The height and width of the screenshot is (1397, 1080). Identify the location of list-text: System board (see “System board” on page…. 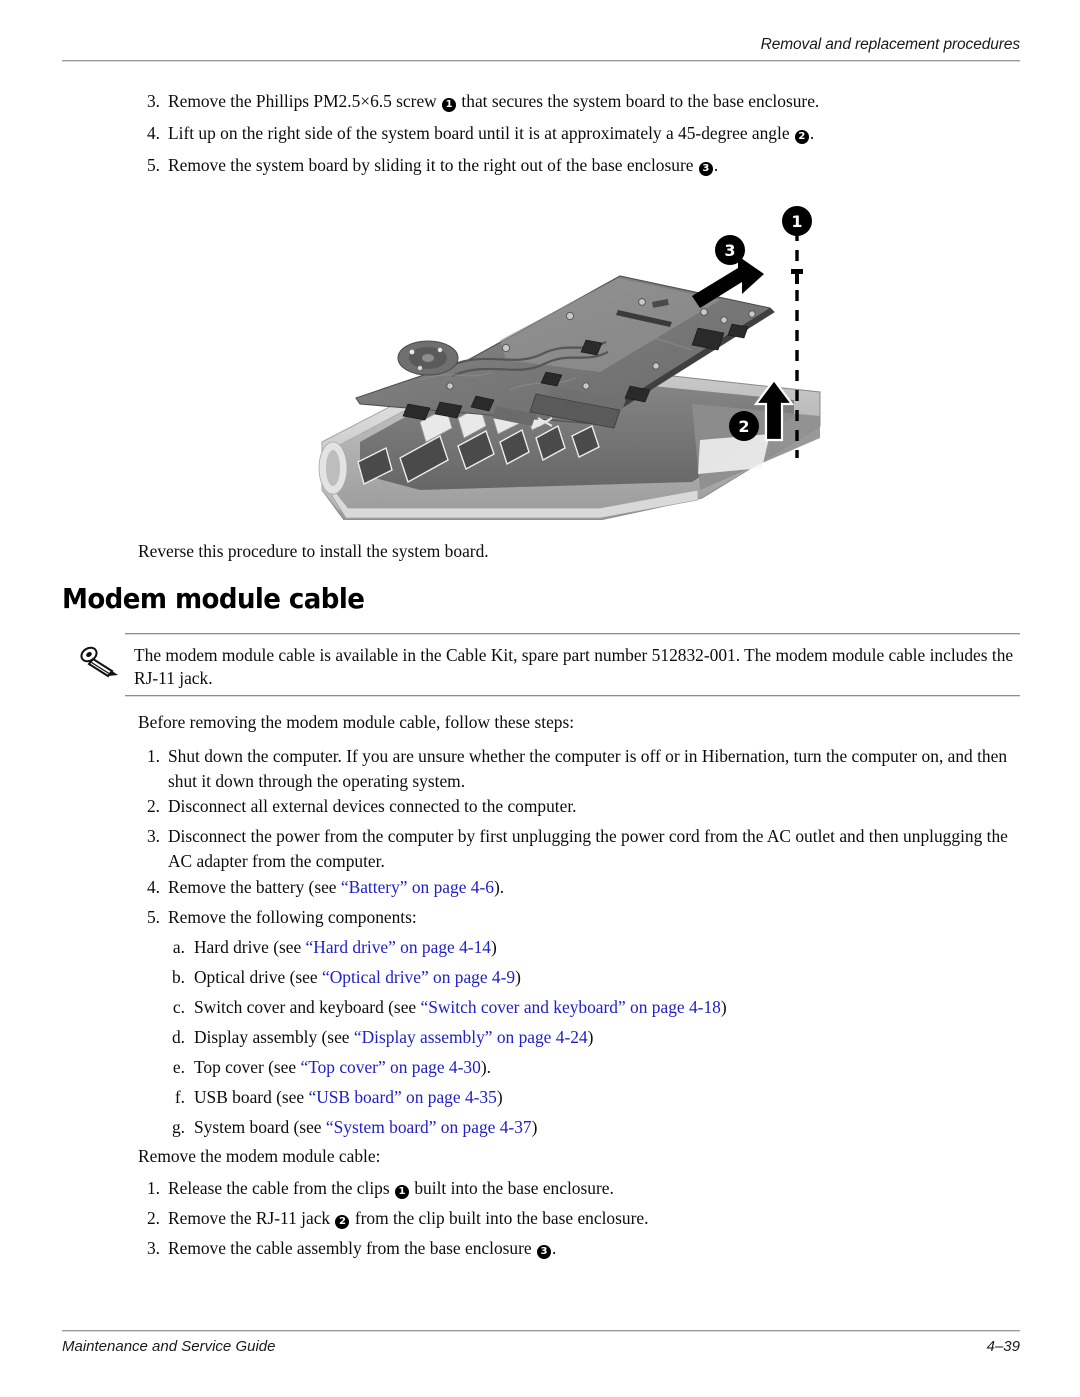
(609, 1127).